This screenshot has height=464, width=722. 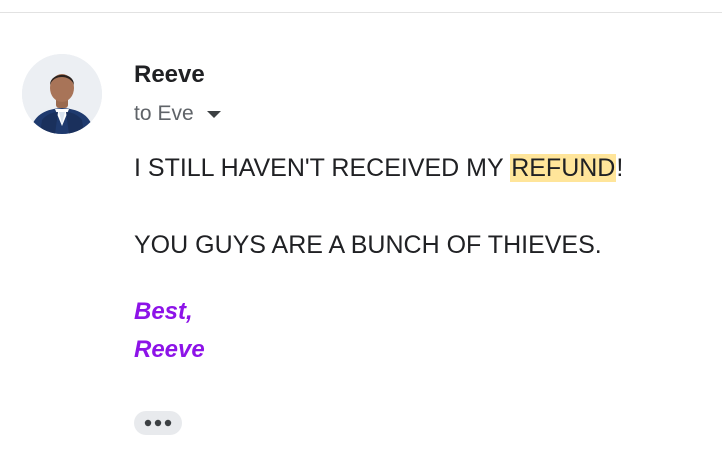 I want to click on recipient-prefix: to, so click(x=143, y=113).